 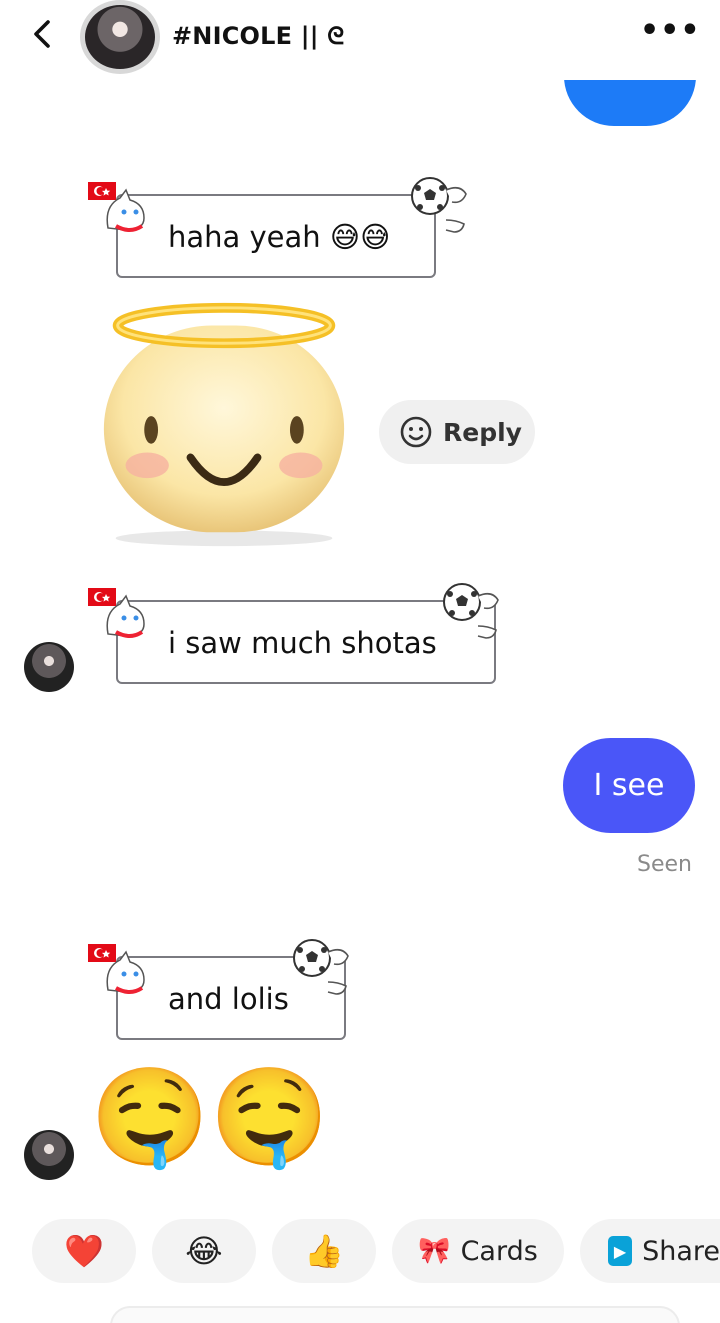 I want to click on ribbon-icon: 🎀, so click(x=434, y=1251).